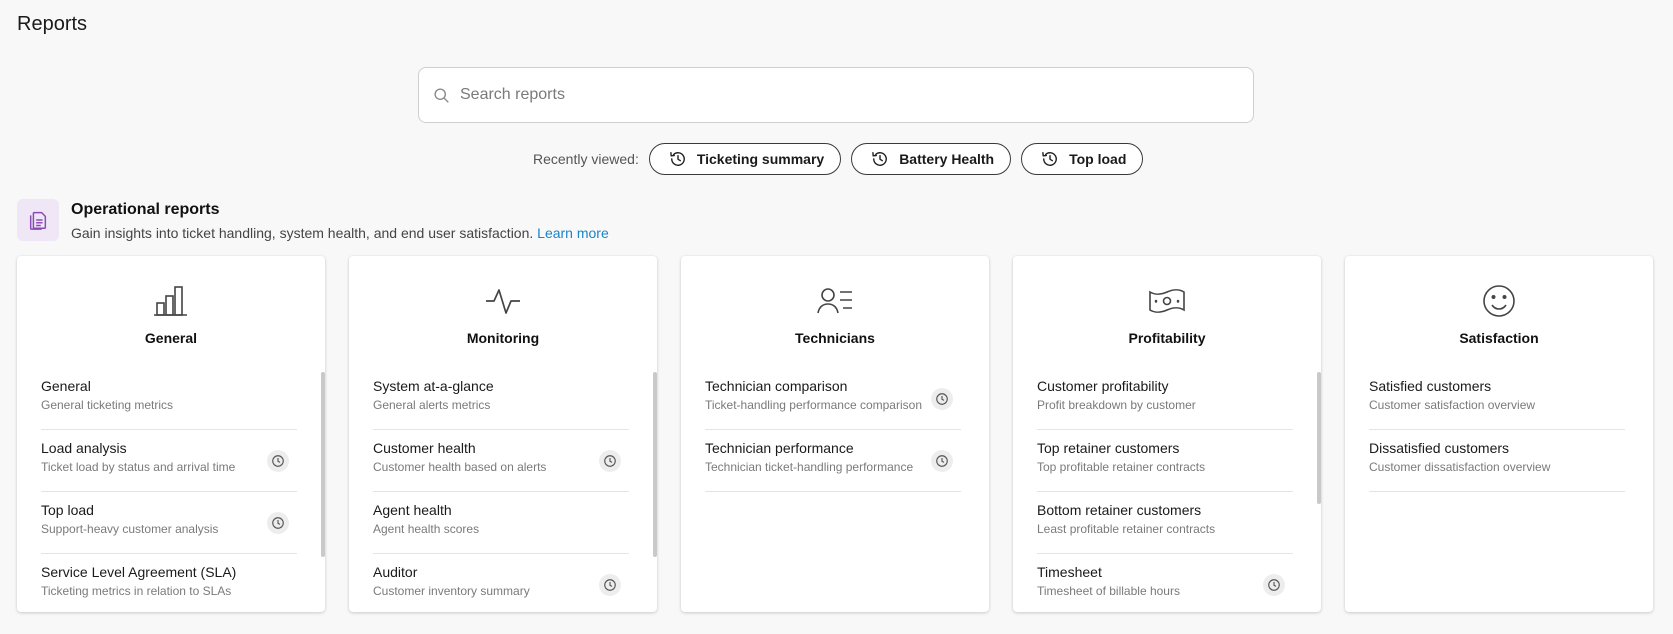 The height and width of the screenshot is (634, 1673). I want to click on report-item-title: Load analysis, so click(84, 448).